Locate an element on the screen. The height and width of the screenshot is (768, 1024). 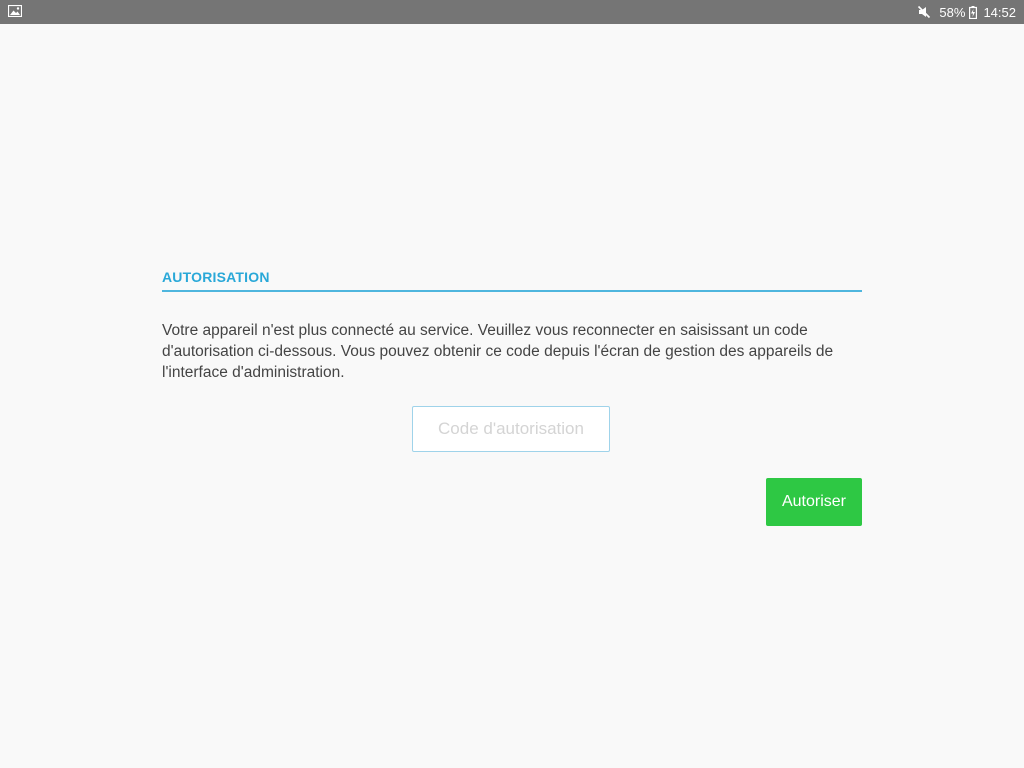
mute-icon is located at coordinates (924, 12).